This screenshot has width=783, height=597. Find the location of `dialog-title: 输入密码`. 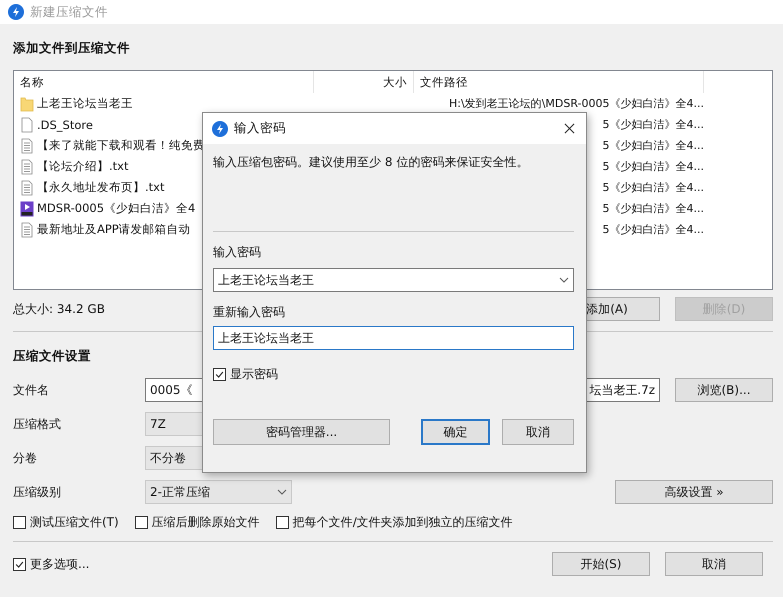

dialog-title: 输入密码 is located at coordinates (260, 128).